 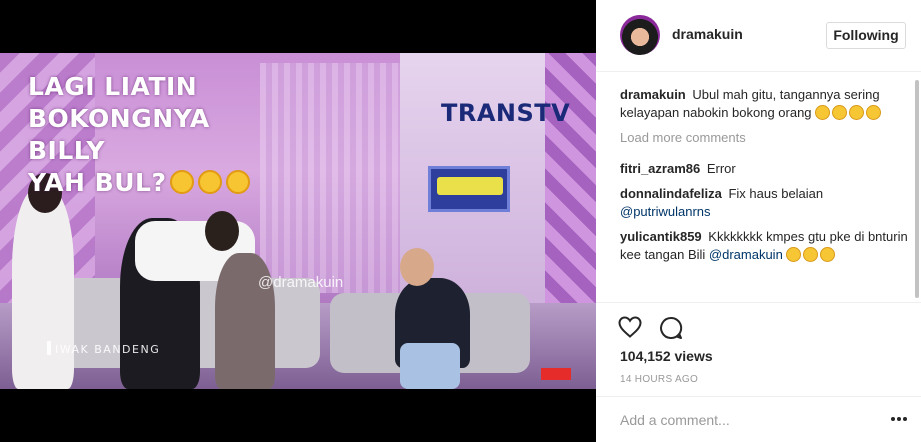 I want to click on comment-username: donnalindafeliza, so click(x=671, y=193).